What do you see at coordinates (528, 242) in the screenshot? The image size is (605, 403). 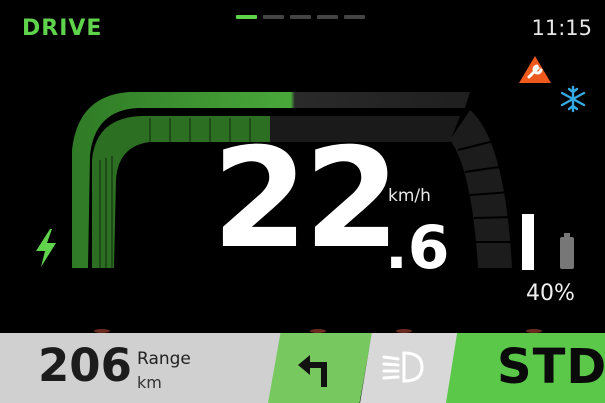 I see `battery-level-bar` at bounding box center [528, 242].